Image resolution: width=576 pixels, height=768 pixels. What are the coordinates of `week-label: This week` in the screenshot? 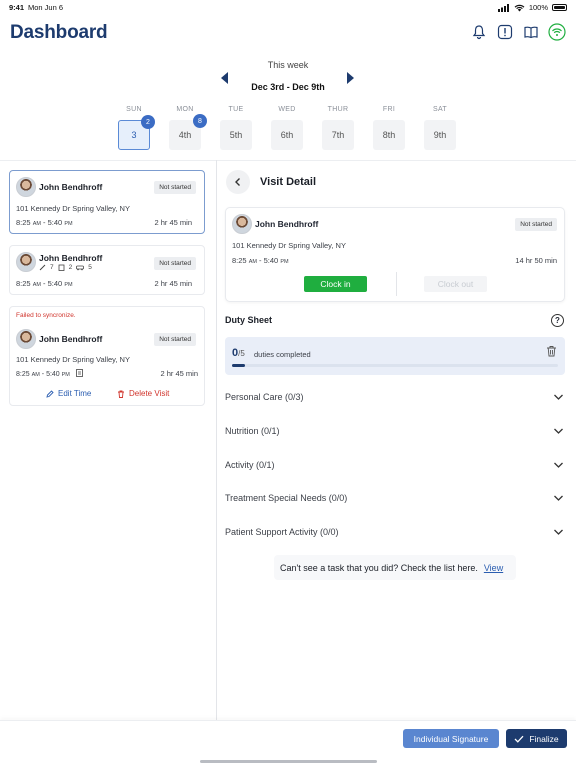 It's located at (288, 65).